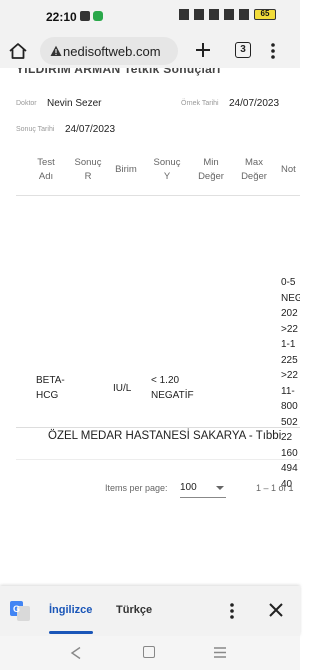 This screenshot has height=670, width=320. What do you see at coordinates (289, 406) in the screenshot?
I see `note-line: 800` at bounding box center [289, 406].